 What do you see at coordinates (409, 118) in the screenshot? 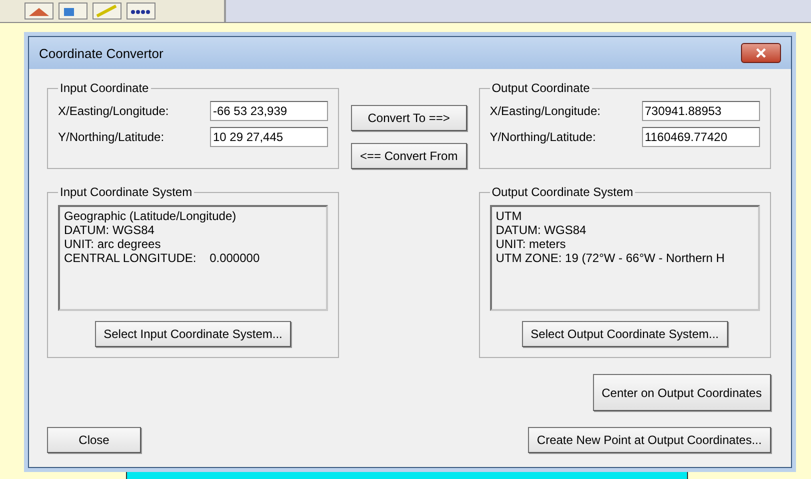
I see `convert-button: Convert To ==>` at bounding box center [409, 118].